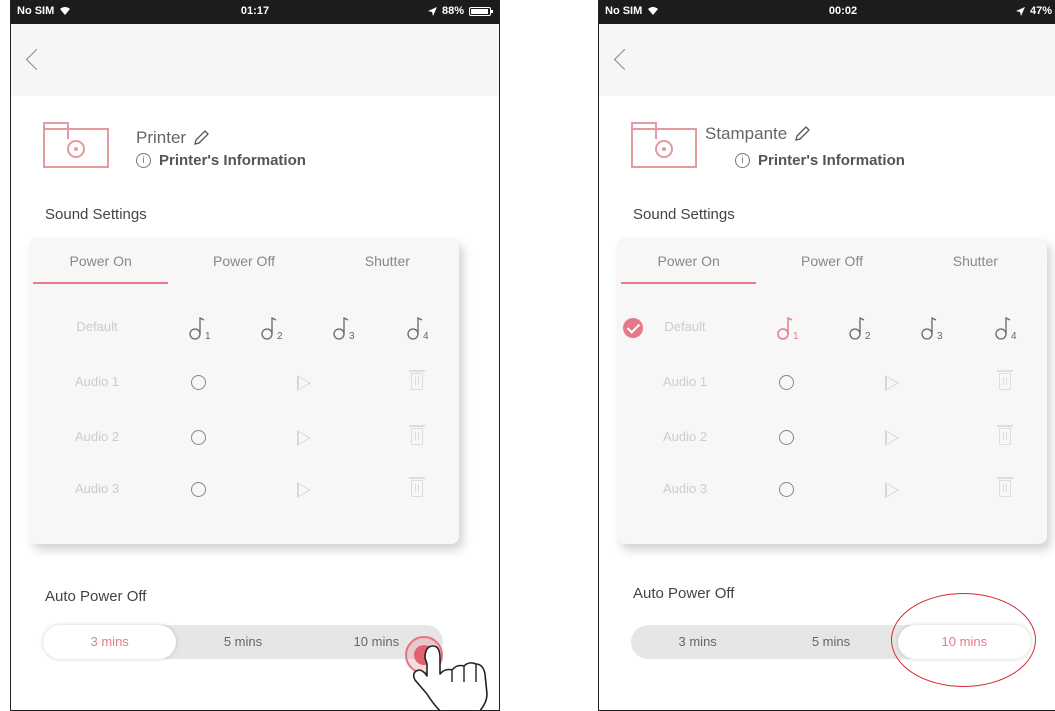 This screenshot has height=711, width=1055. I want to click on location-arrow-icon, so click(432, 11).